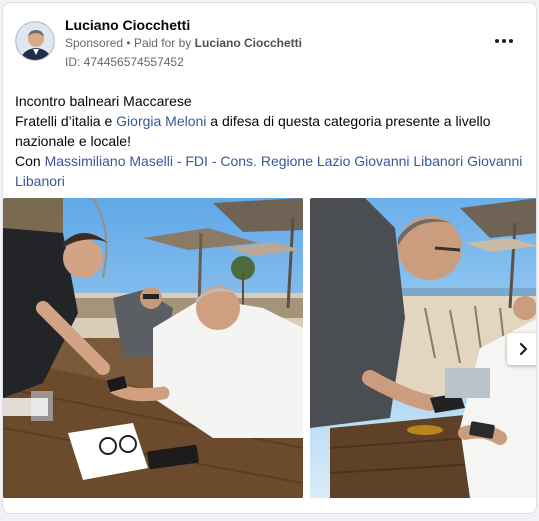  What do you see at coordinates (30, 161) in the screenshot?
I see `line3-prefix: Con` at bounding box center [30, 161].